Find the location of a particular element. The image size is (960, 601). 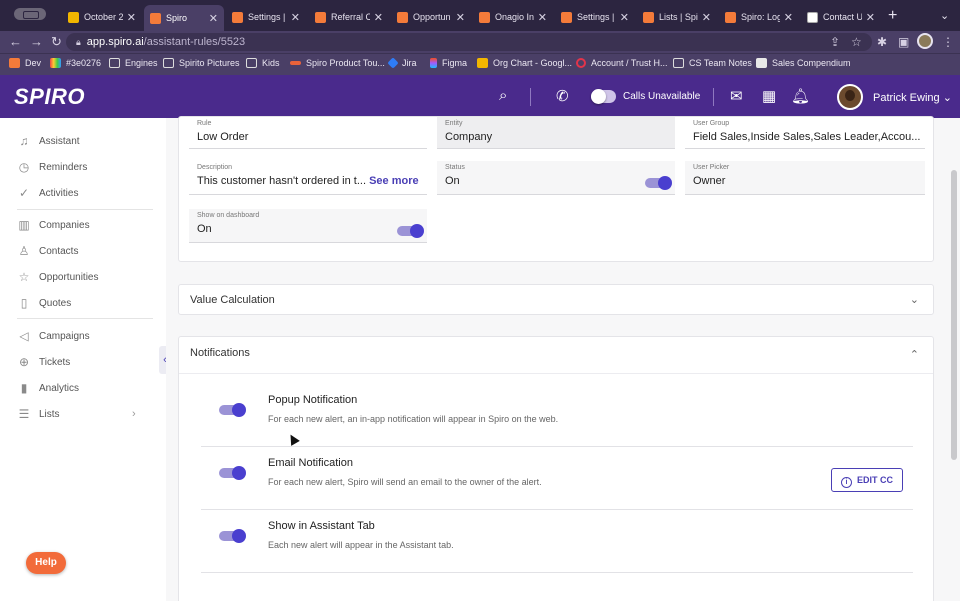

bookmark-item: Figma is located at coordinates (448, 63).